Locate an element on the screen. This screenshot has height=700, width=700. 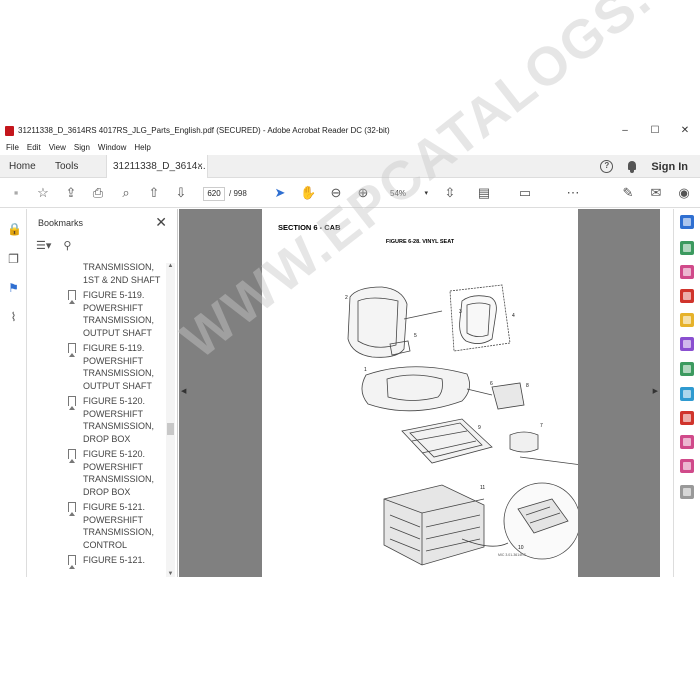
callout-label: 9 is located at coordinates (479, 428).